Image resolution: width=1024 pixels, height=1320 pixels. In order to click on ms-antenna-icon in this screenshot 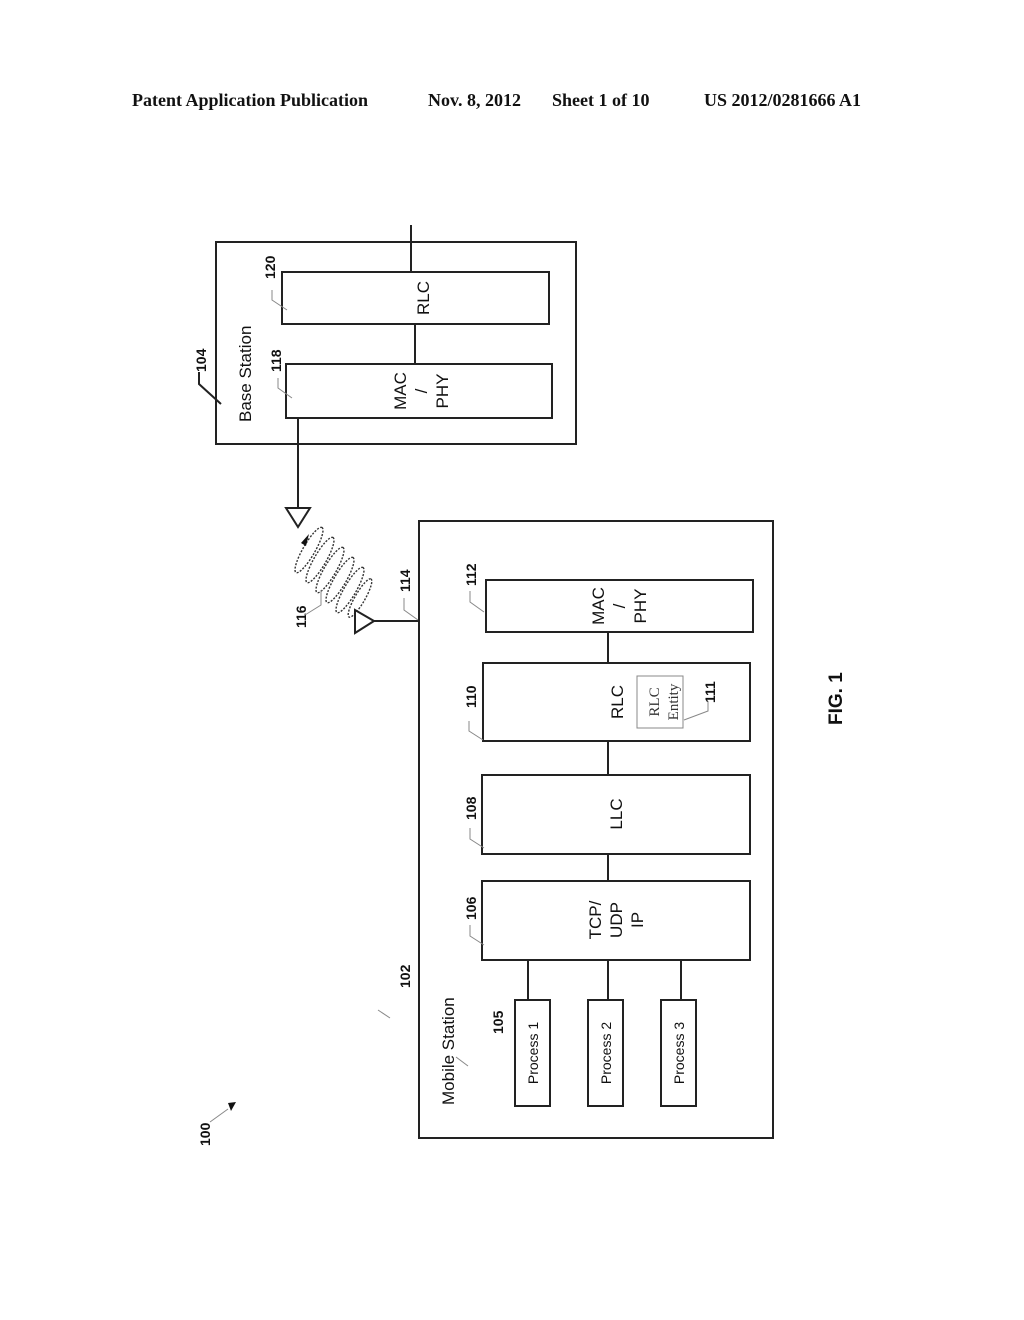, I will do `click(365, 621)`.